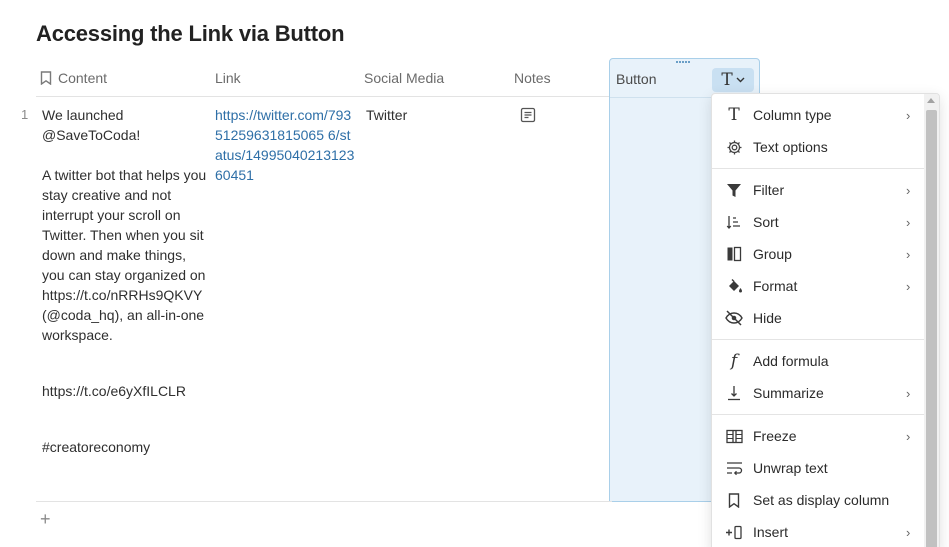 This screenshot has height=547, width=949. I want to click on column-header-label: Notes, so click(532, 78).